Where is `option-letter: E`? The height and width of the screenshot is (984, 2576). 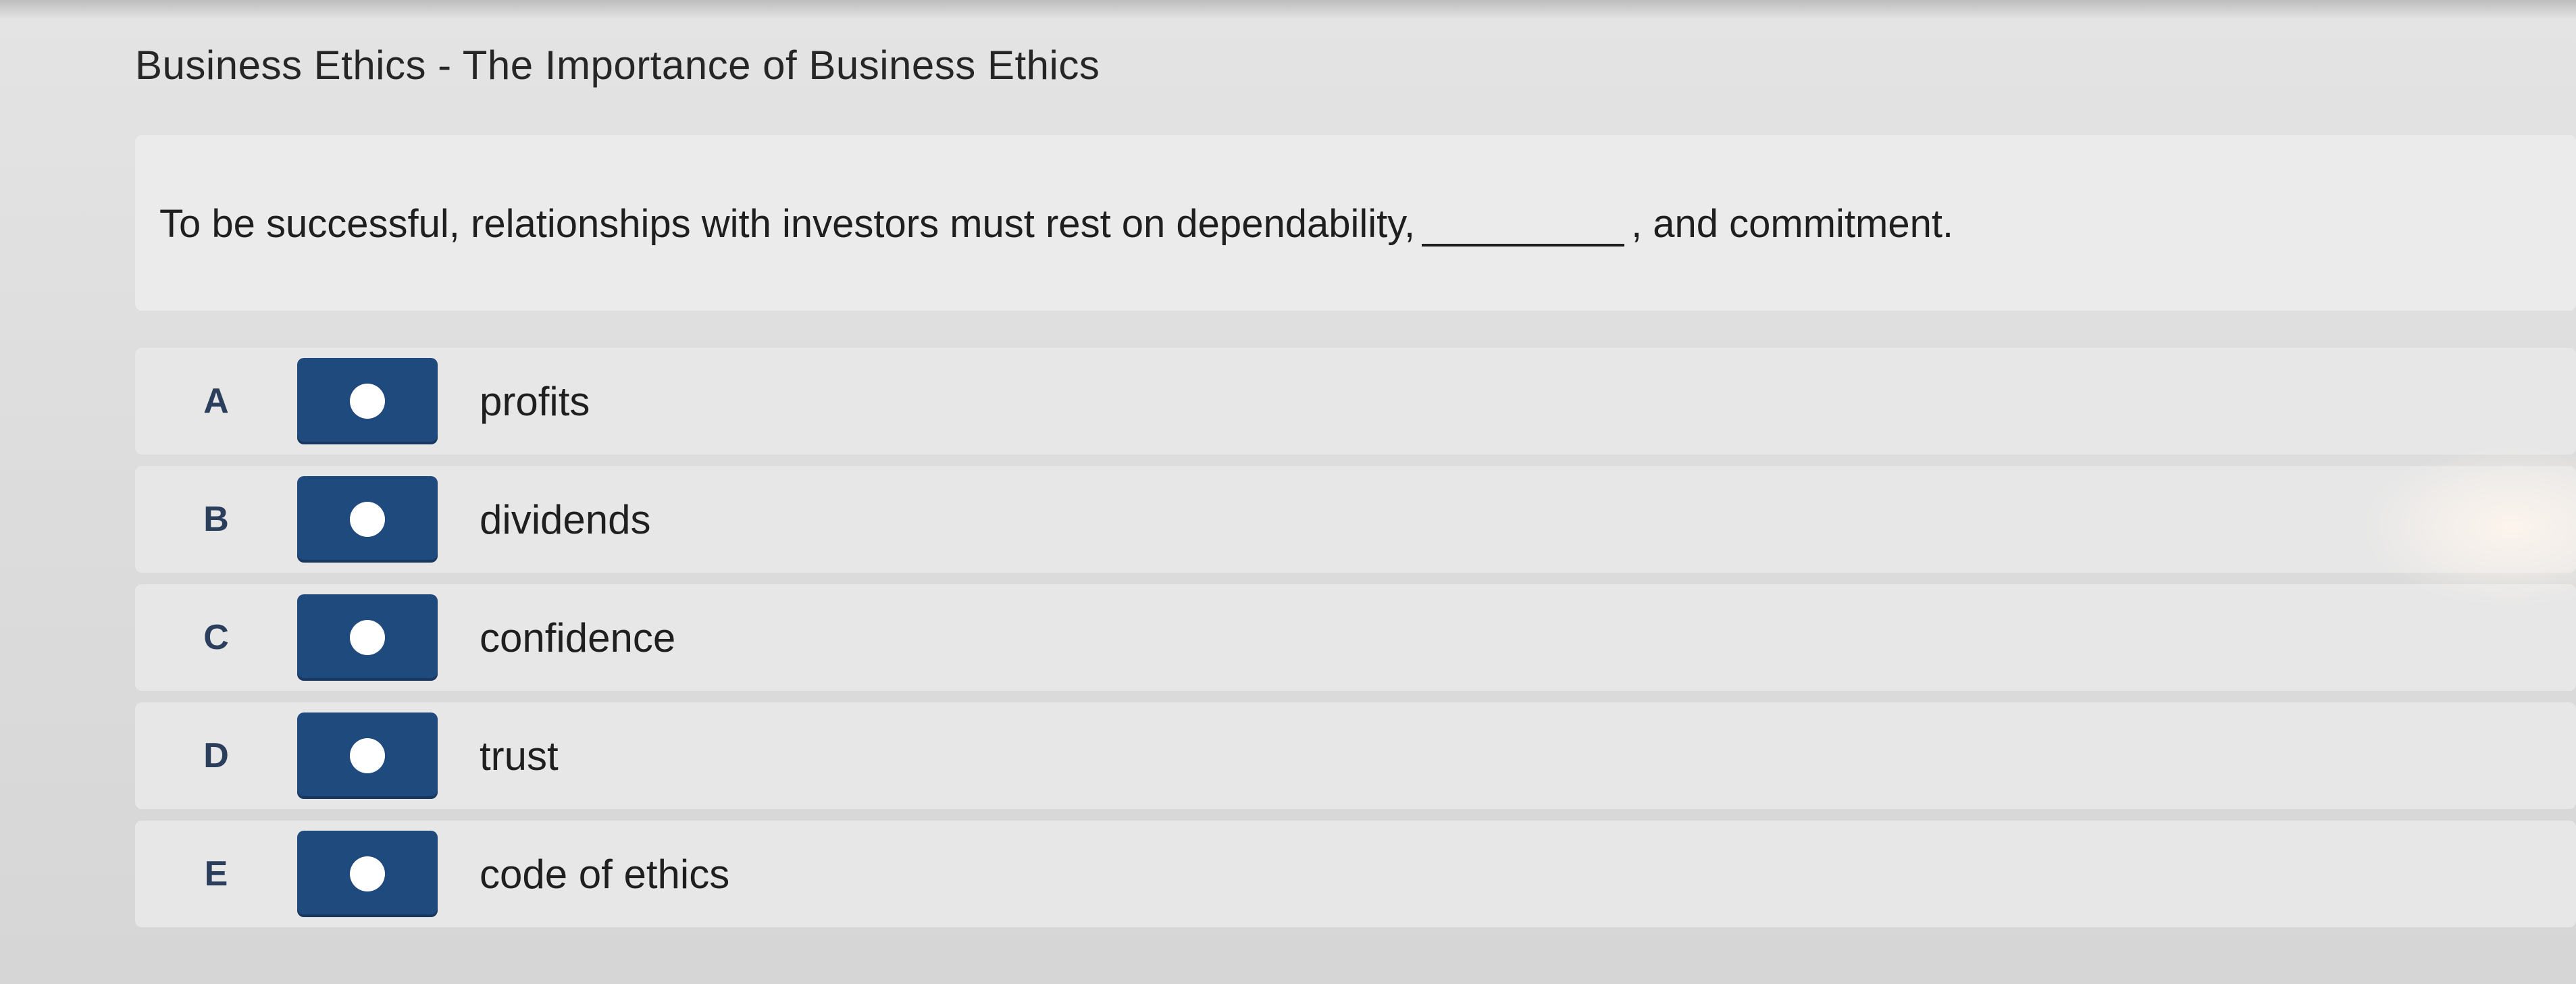
option-letter: E is located at coordinates (216, 874).